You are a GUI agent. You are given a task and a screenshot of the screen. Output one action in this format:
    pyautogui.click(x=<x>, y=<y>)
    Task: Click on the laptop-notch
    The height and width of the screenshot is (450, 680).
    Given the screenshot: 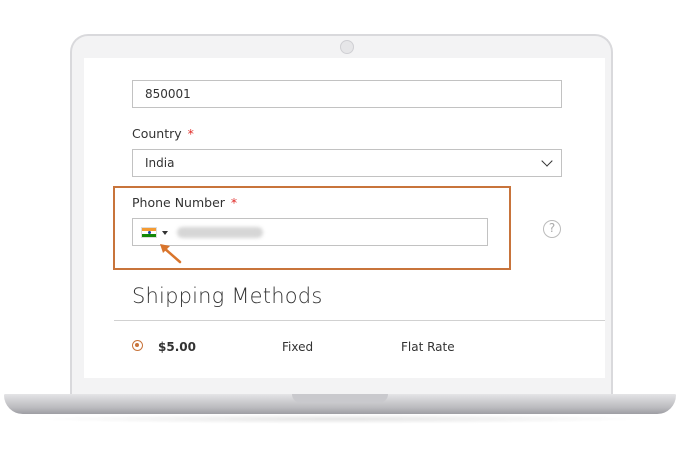 What is the action you would take?
    pyautogui.click(x=340, y=398)
    